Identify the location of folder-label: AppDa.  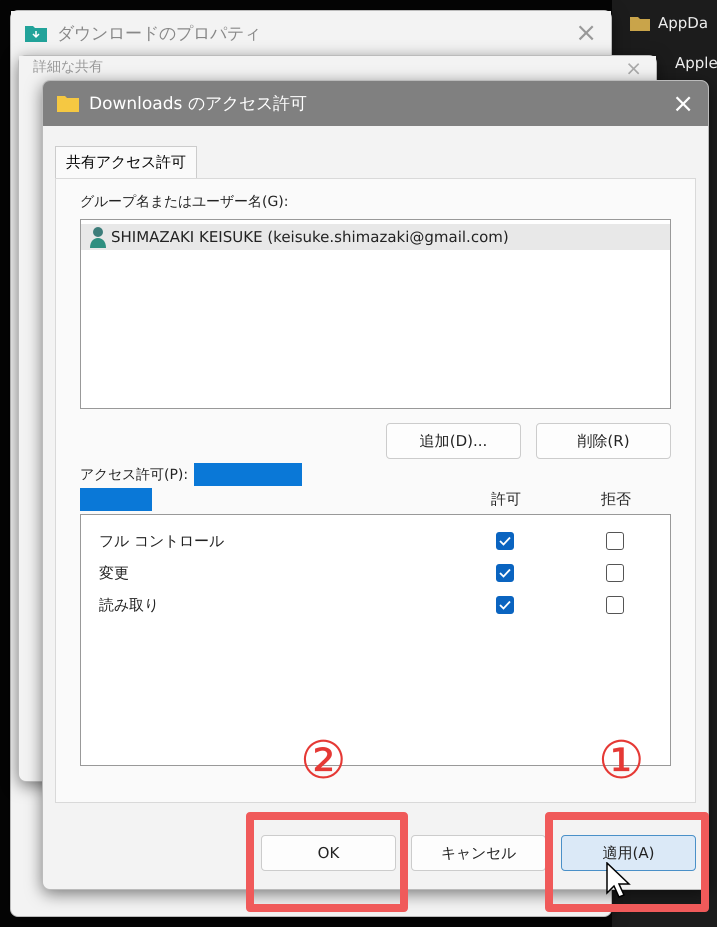
(683, 23).